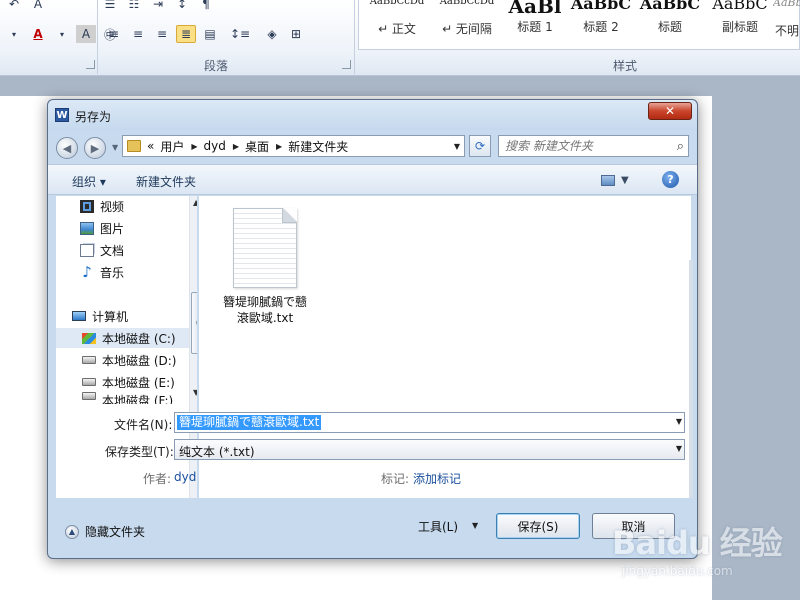 The height and width of the screenshot is (600, 800). I want to click on style-title: AaBbC 标题, so click(670, 25).